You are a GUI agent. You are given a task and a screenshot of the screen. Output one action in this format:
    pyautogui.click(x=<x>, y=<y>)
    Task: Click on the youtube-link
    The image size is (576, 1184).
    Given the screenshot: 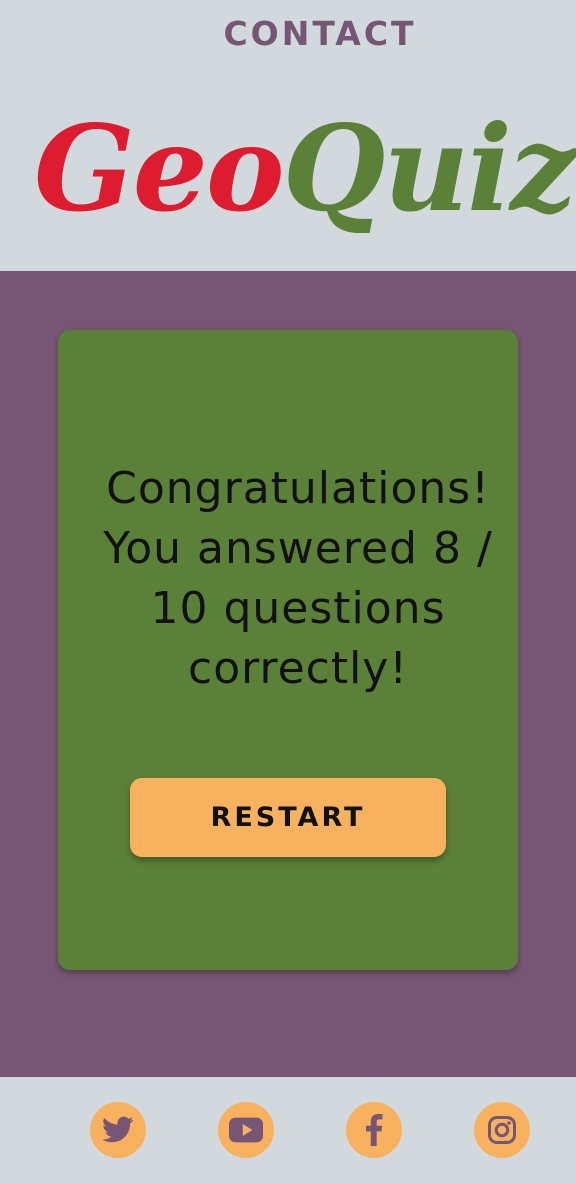 What is the action you would take?
    pyautogui.click(x=246, y=1130)
    